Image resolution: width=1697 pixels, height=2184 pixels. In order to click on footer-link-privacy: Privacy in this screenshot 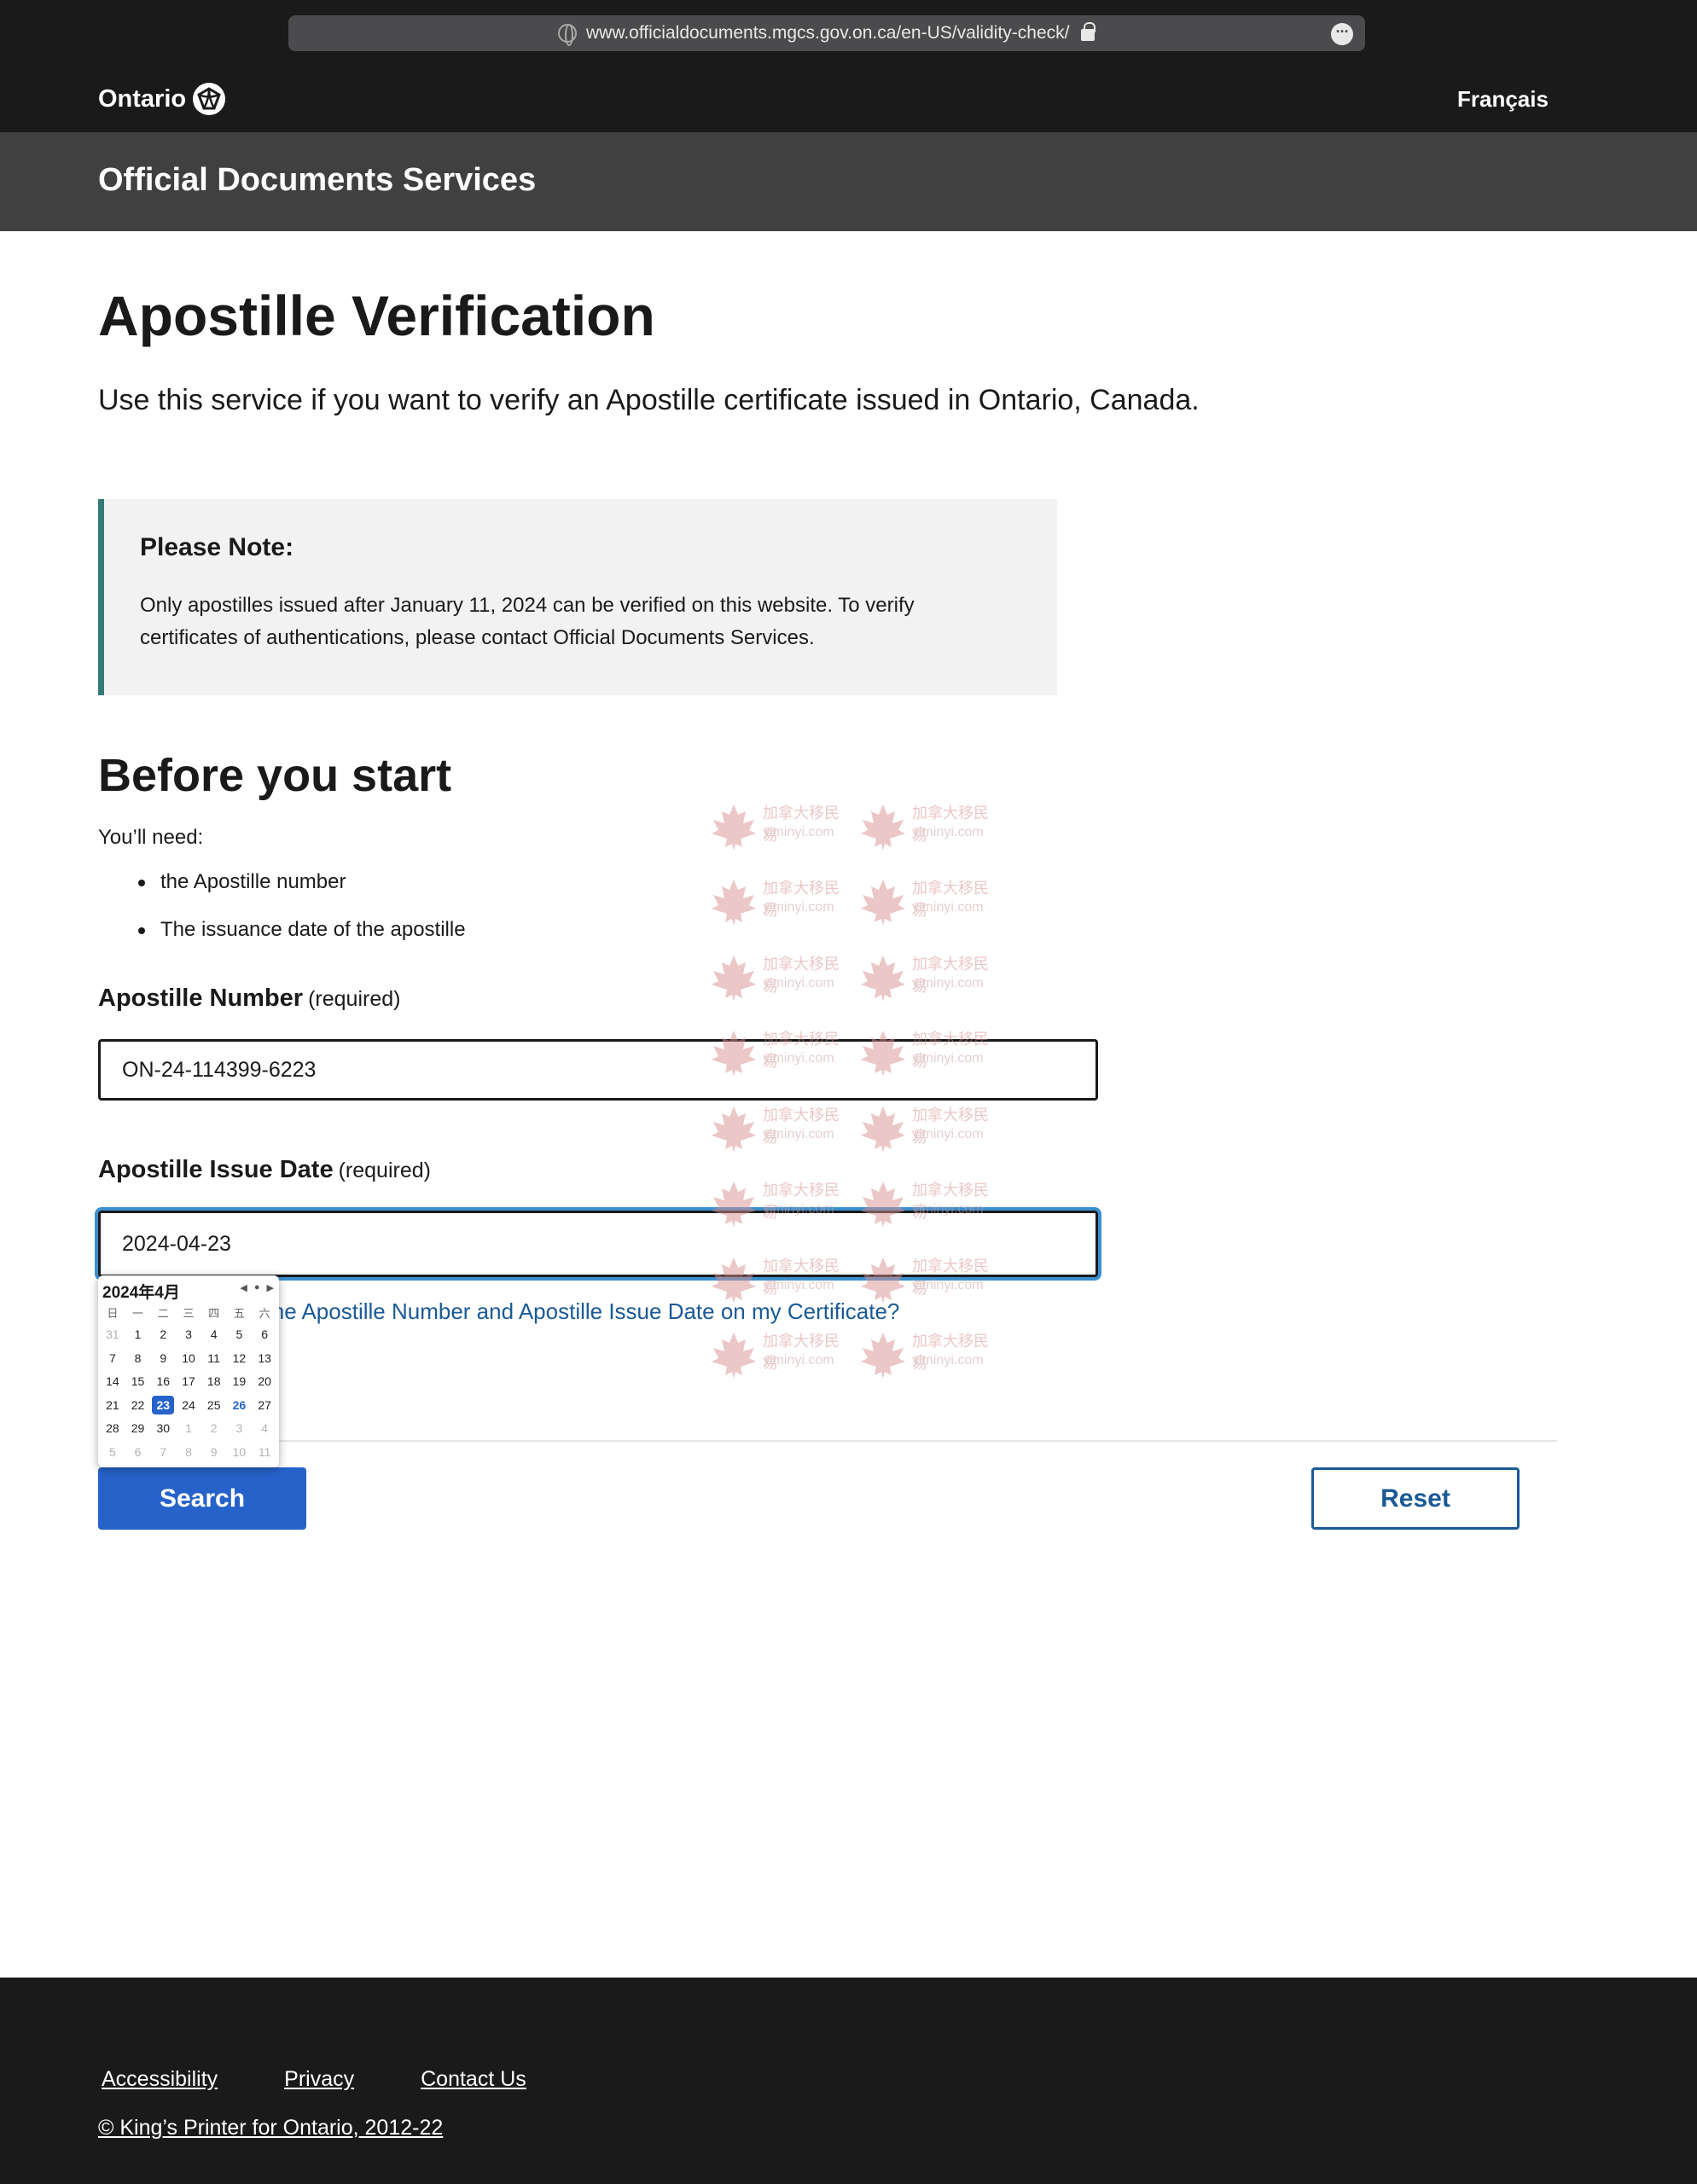, I will do `click(319, 2080)`.